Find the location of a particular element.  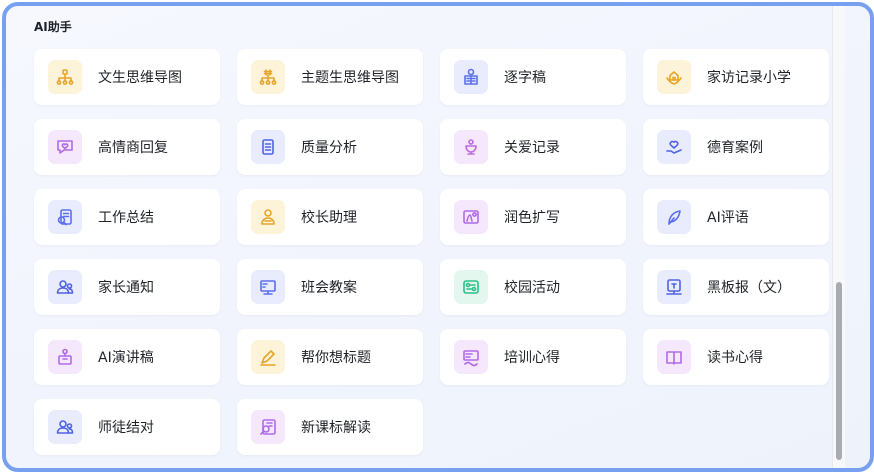

home-visit-icon is located at coordinates (674, 77).